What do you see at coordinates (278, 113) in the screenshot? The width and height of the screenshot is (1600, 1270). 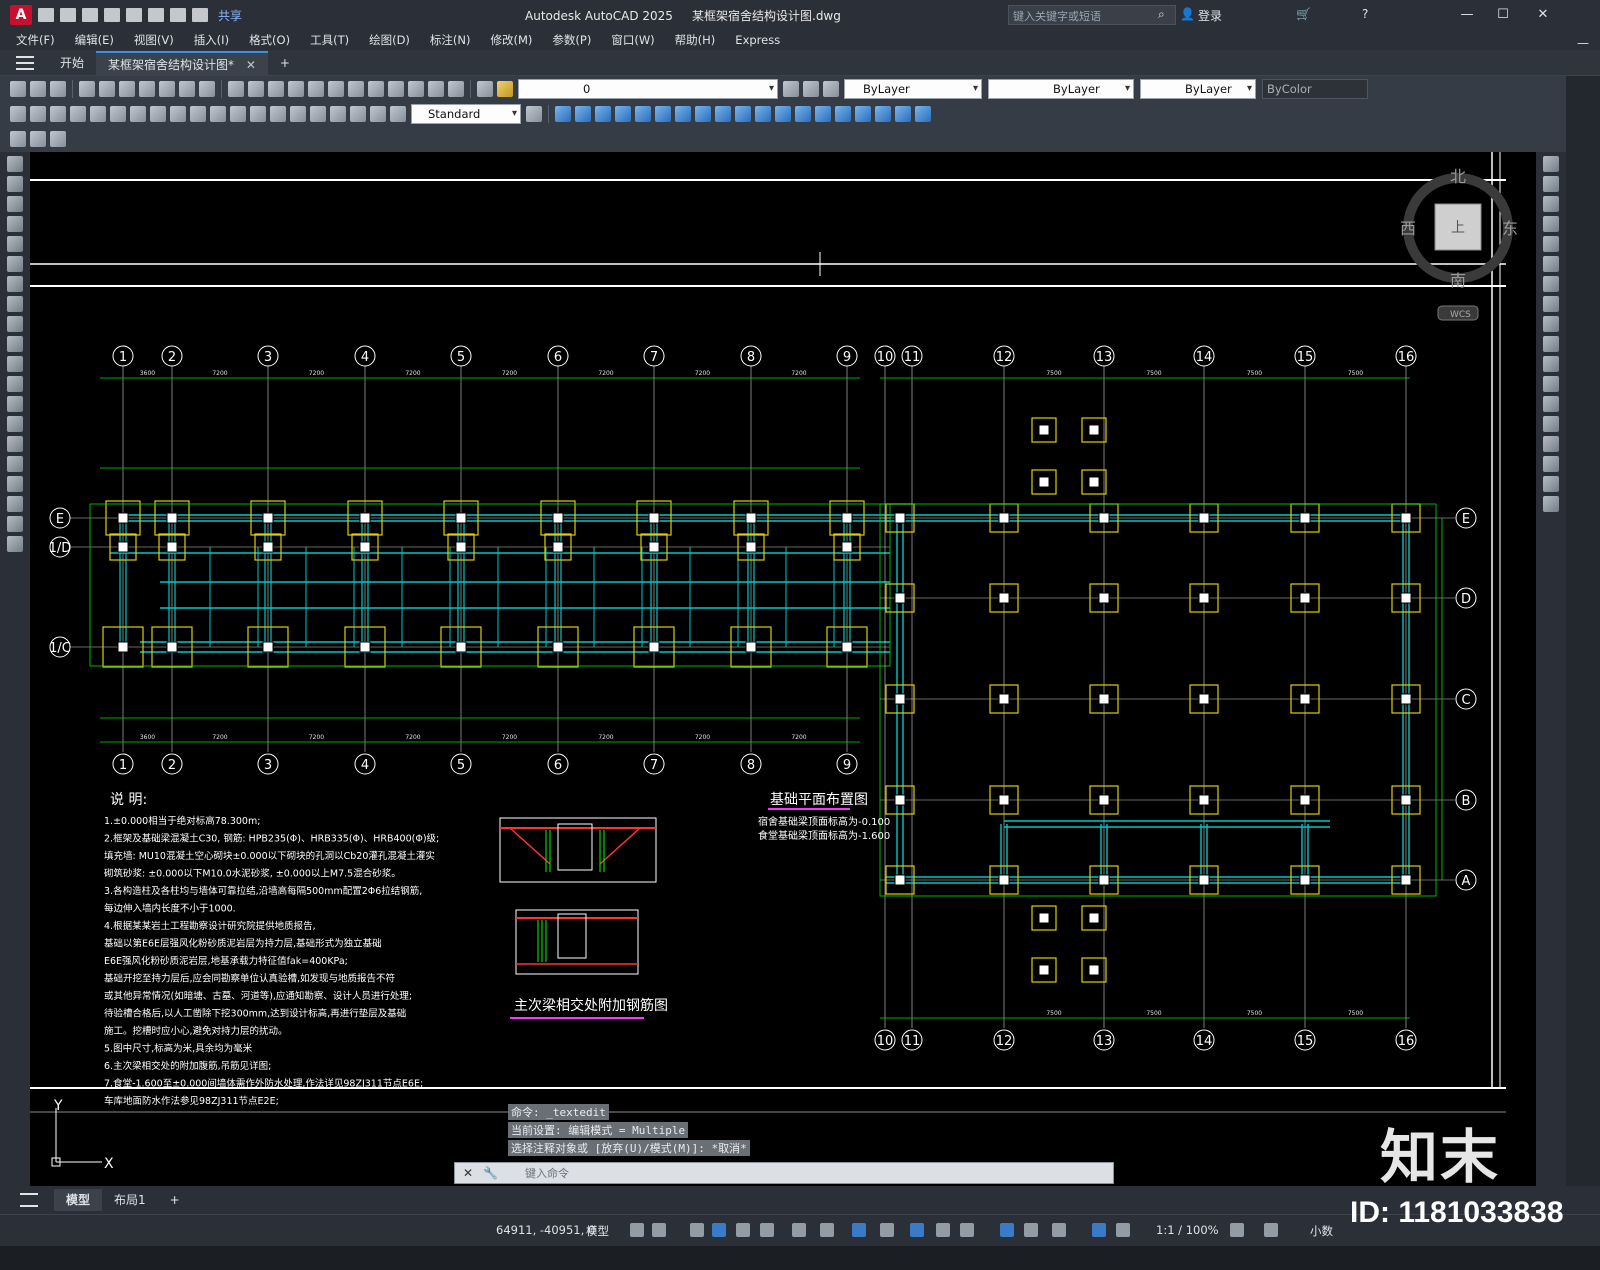 I see `tolerance-icon` at bounding box center [278, 113].